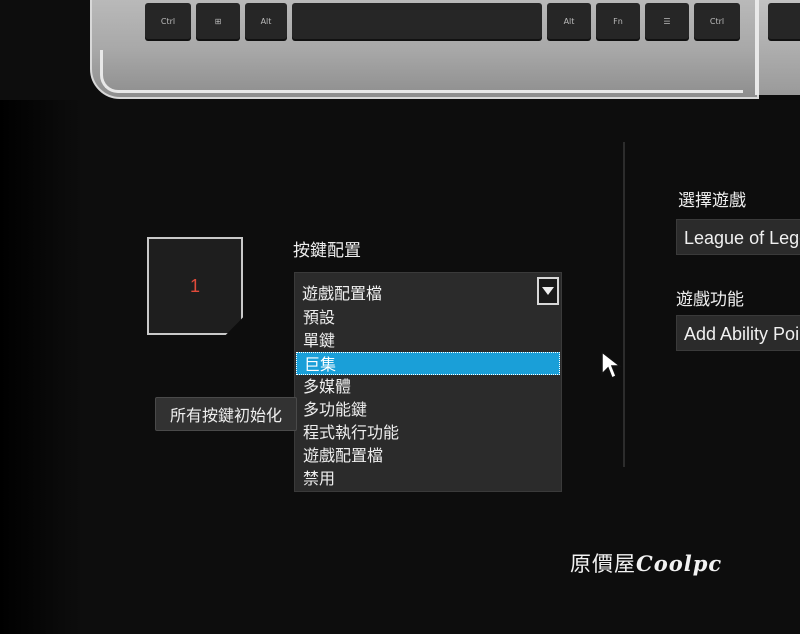  I want to click on watermark-logo: 原價屋Coolpc, so click(646, 563).